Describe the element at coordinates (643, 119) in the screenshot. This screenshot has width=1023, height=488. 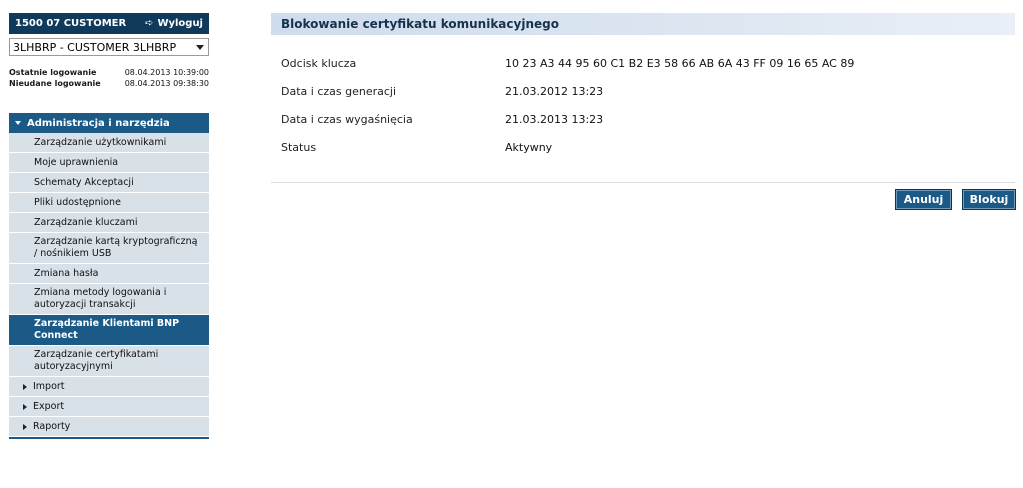
I see `detail-row-expires: Data i czas wygaśnięcia 21.03.2013 13:23` at that location.